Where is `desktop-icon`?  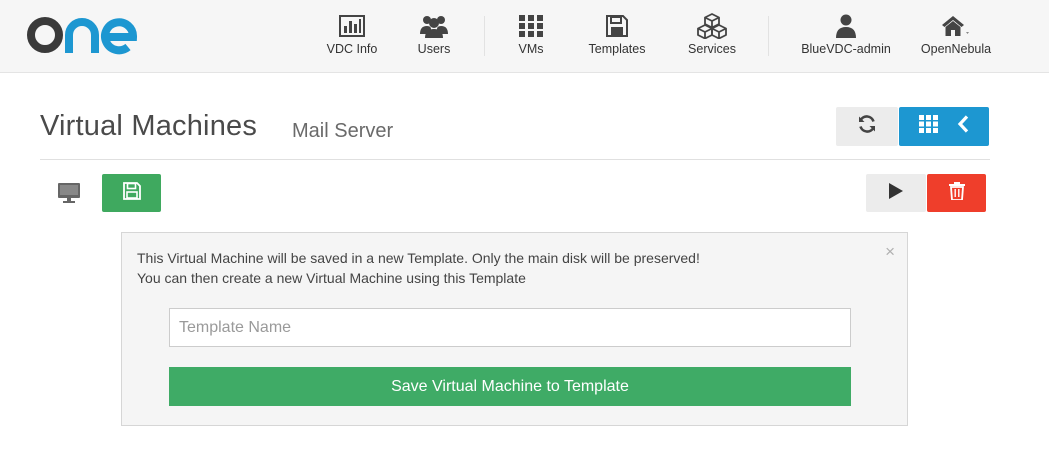 desktop-icon is located at coordinates (69, 193).